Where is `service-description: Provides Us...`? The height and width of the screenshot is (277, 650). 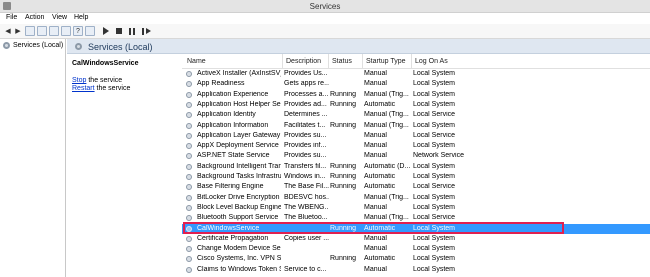 service-description: Provides Us... is located at coordinates (306, 73).